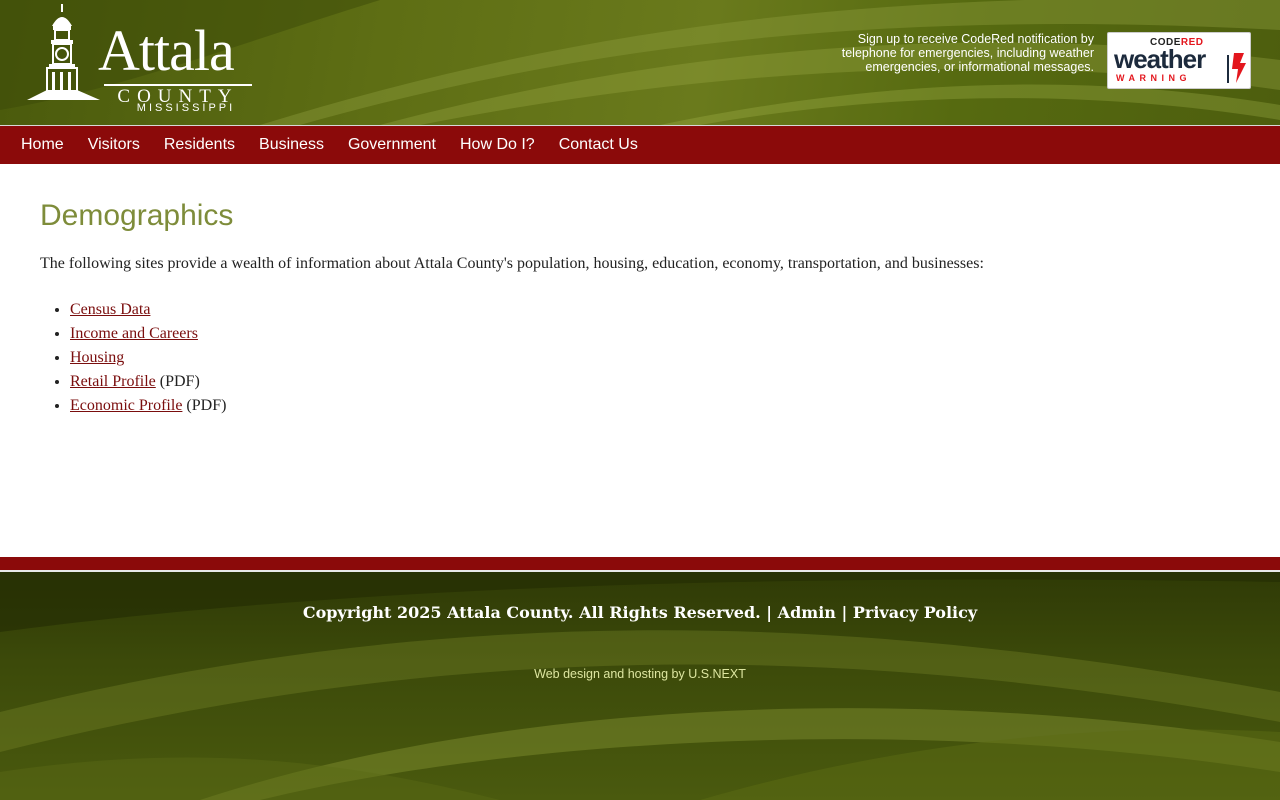  What do you see at coordinates (110, 309) in the screenshot?
I see `census-data-link: Census Data` at bounding box center [110, 309].